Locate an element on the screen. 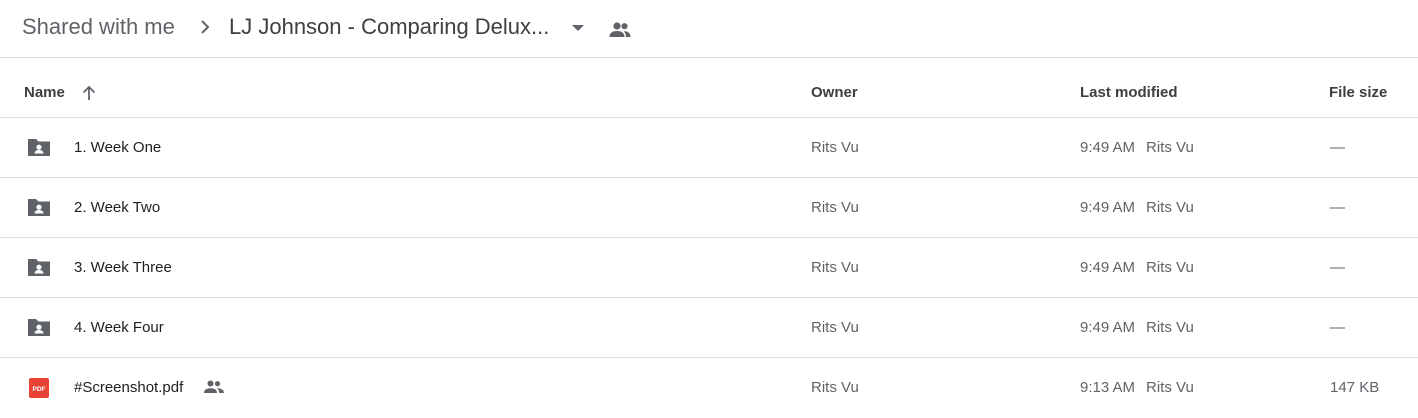 The image size is (1418, 418). file-row: 4. Week Four Rits Vu 9:49 AM Rits Vu — is located at coordinates (709, 328).